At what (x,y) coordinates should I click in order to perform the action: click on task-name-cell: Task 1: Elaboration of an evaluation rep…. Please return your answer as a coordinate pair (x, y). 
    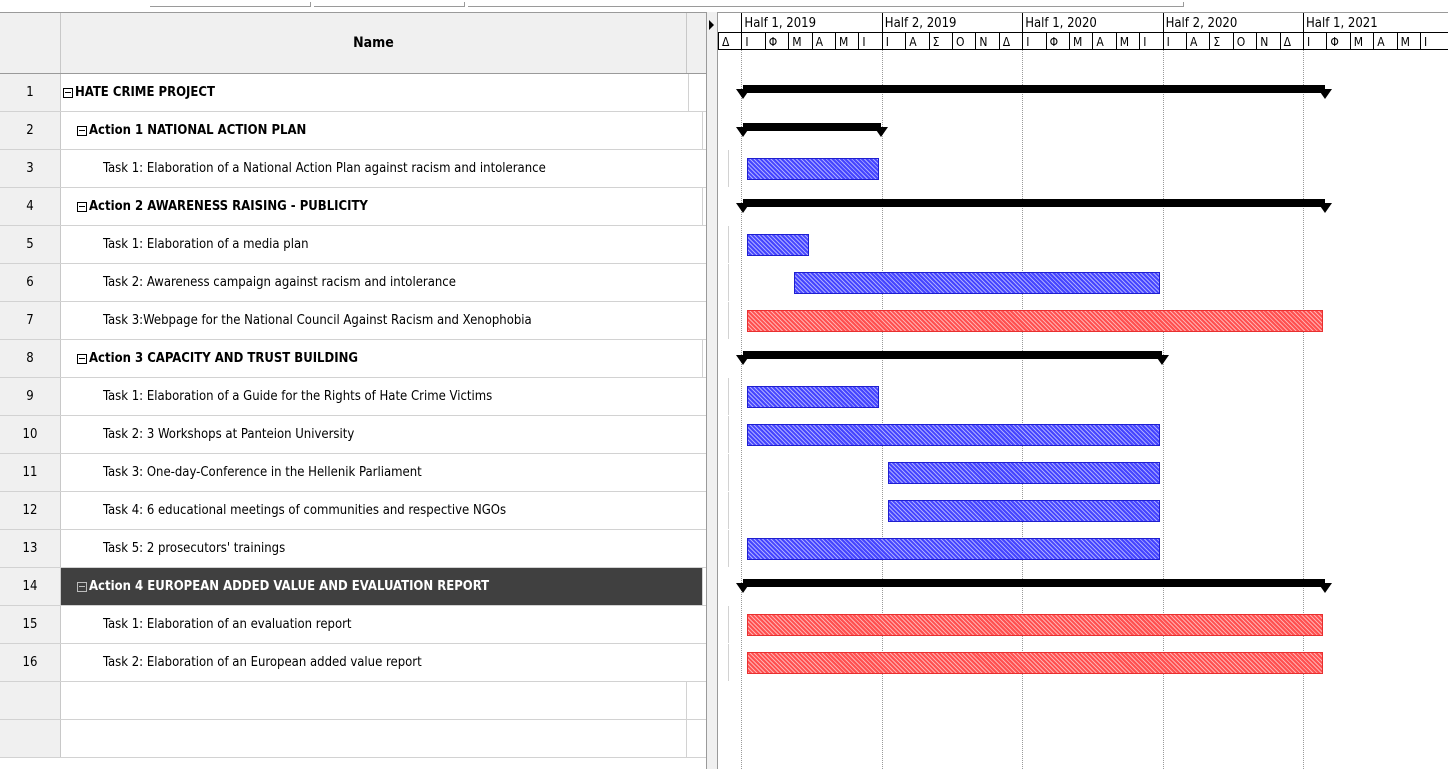
    Looking at the image, I should click on (395, 624).